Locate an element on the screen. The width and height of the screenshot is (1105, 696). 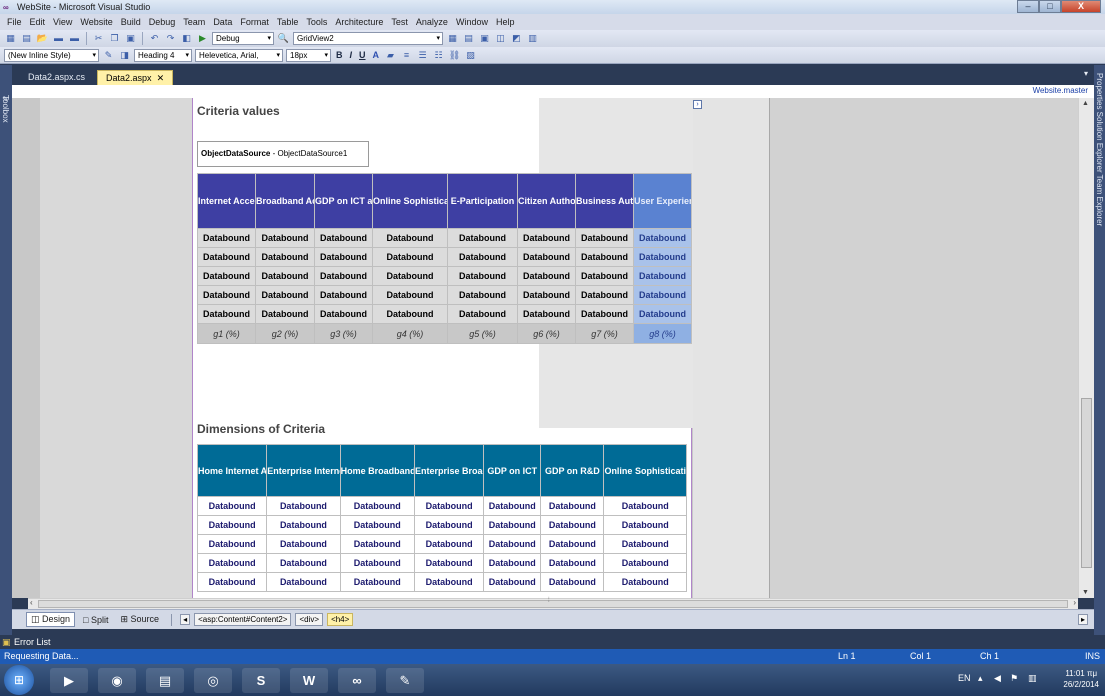
find-target-dropdown: GridView2 ▾ is located at coordinates (368, 38).